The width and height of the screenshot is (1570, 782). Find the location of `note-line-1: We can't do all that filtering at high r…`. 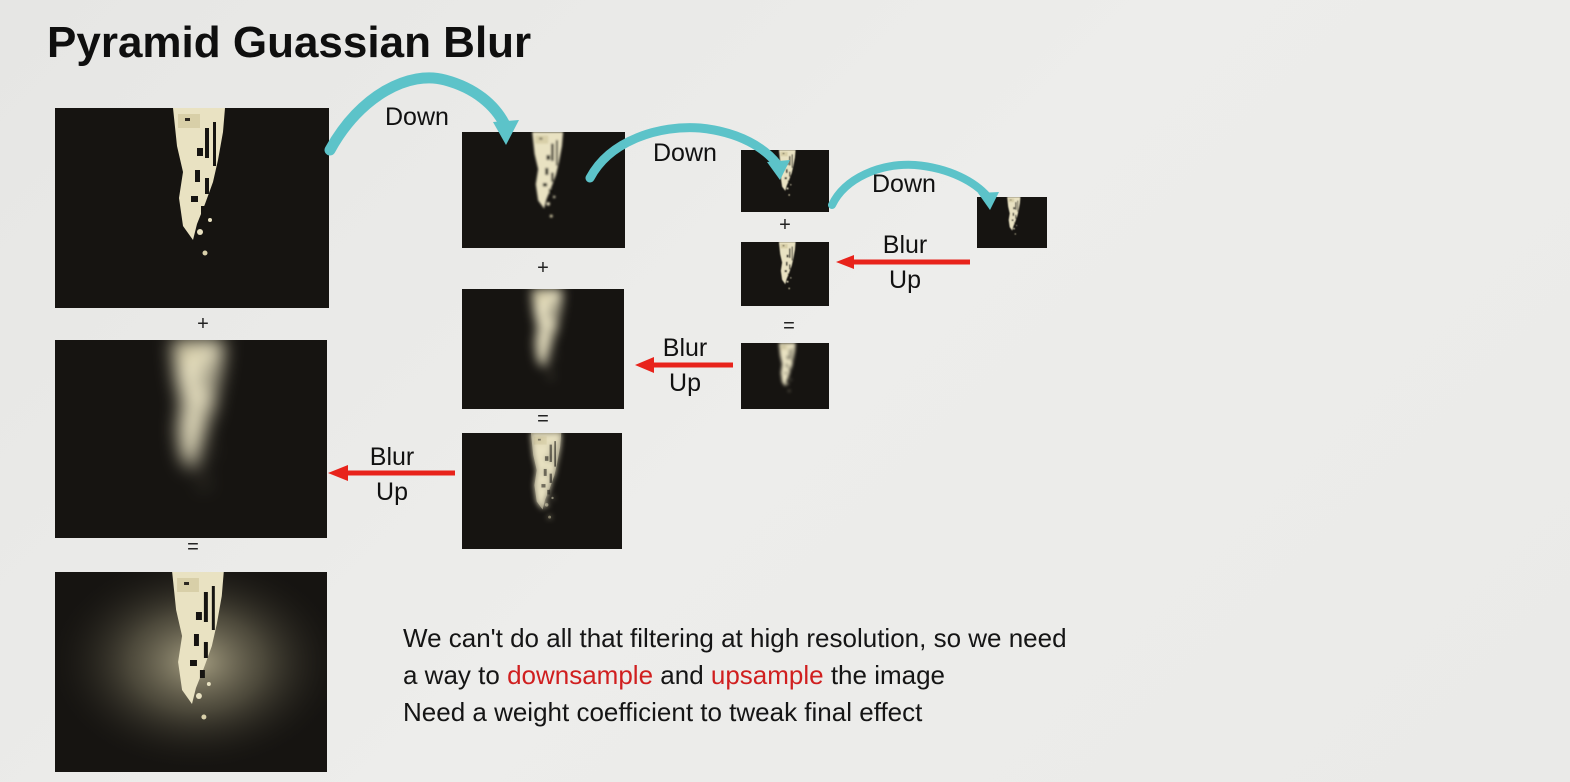

note-line-1: We can't do all that filtering at high r… is located at coordinates (735, 638).